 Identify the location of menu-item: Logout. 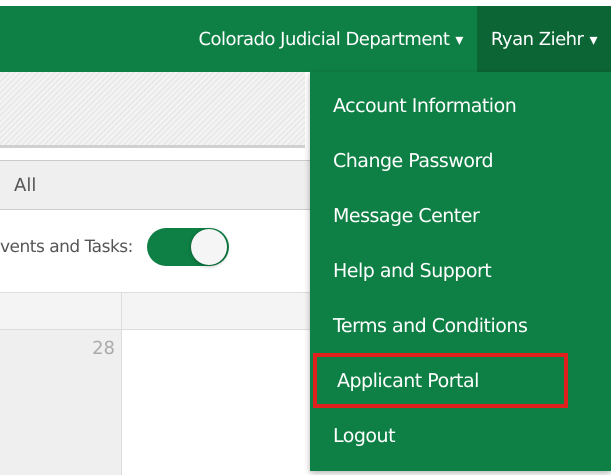
(460, 435).